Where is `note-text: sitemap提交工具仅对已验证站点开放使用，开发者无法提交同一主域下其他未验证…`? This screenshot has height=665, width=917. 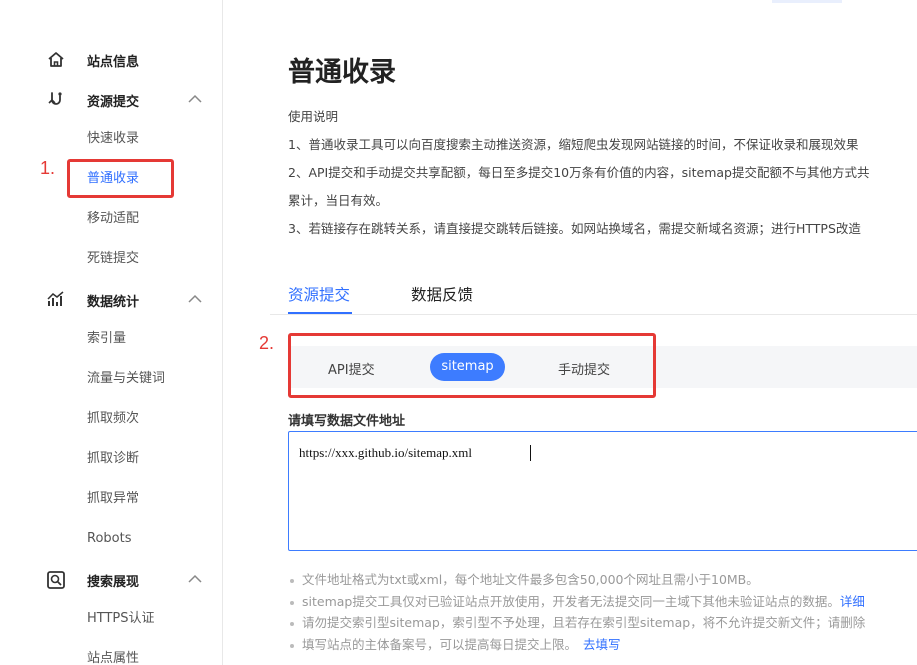 note-text: sitemap提交工具仅对已验证站点开放使用，开发者无法提交同一主域下其他未验证… is located at coordinates (571, 601).